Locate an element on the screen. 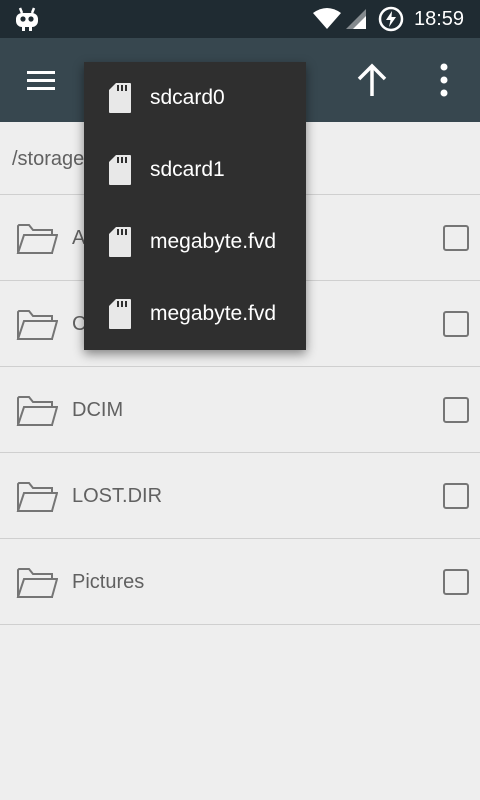  android-robot-icon is located at coordinates (27, 19).